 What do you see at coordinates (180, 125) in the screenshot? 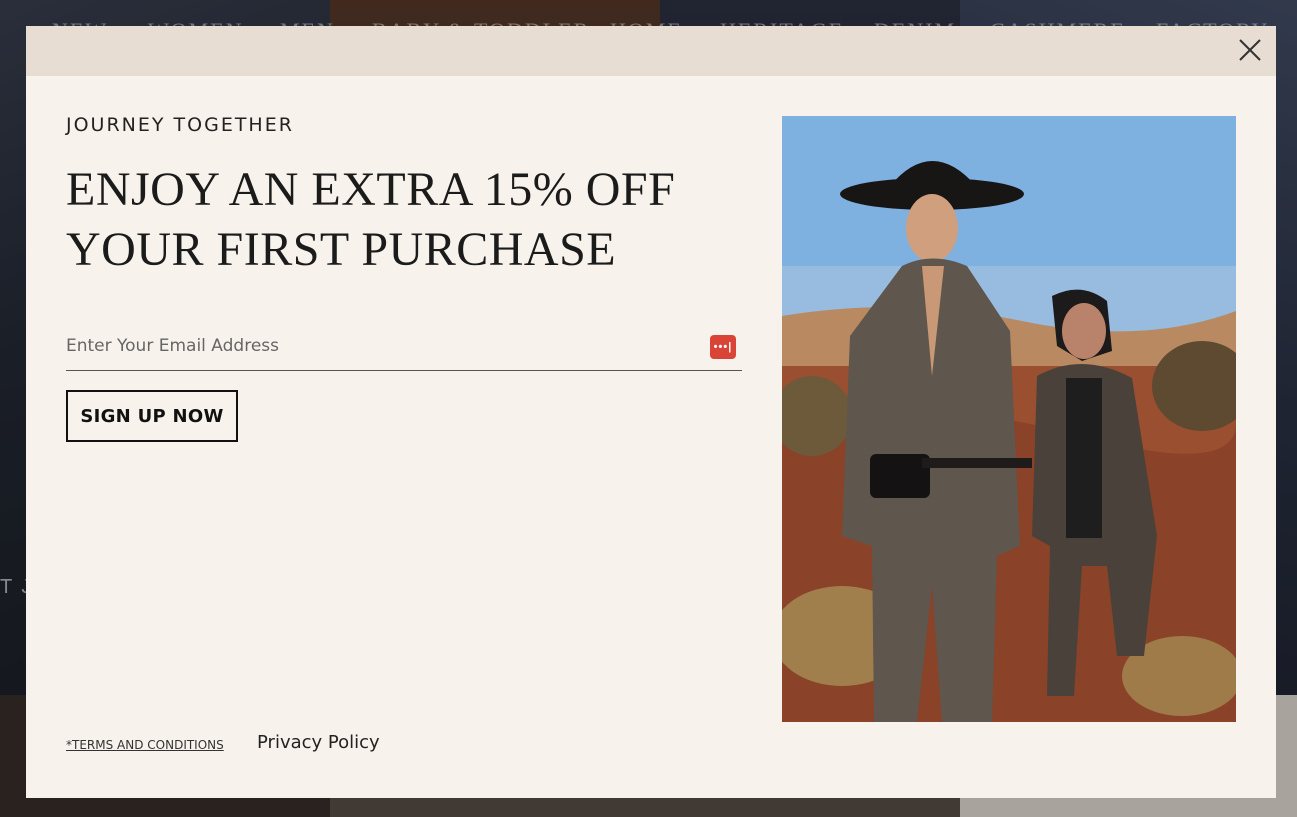
I see `modal-eyebrow: JOURNEY TOGETHER` at bounding box center [180, 125].